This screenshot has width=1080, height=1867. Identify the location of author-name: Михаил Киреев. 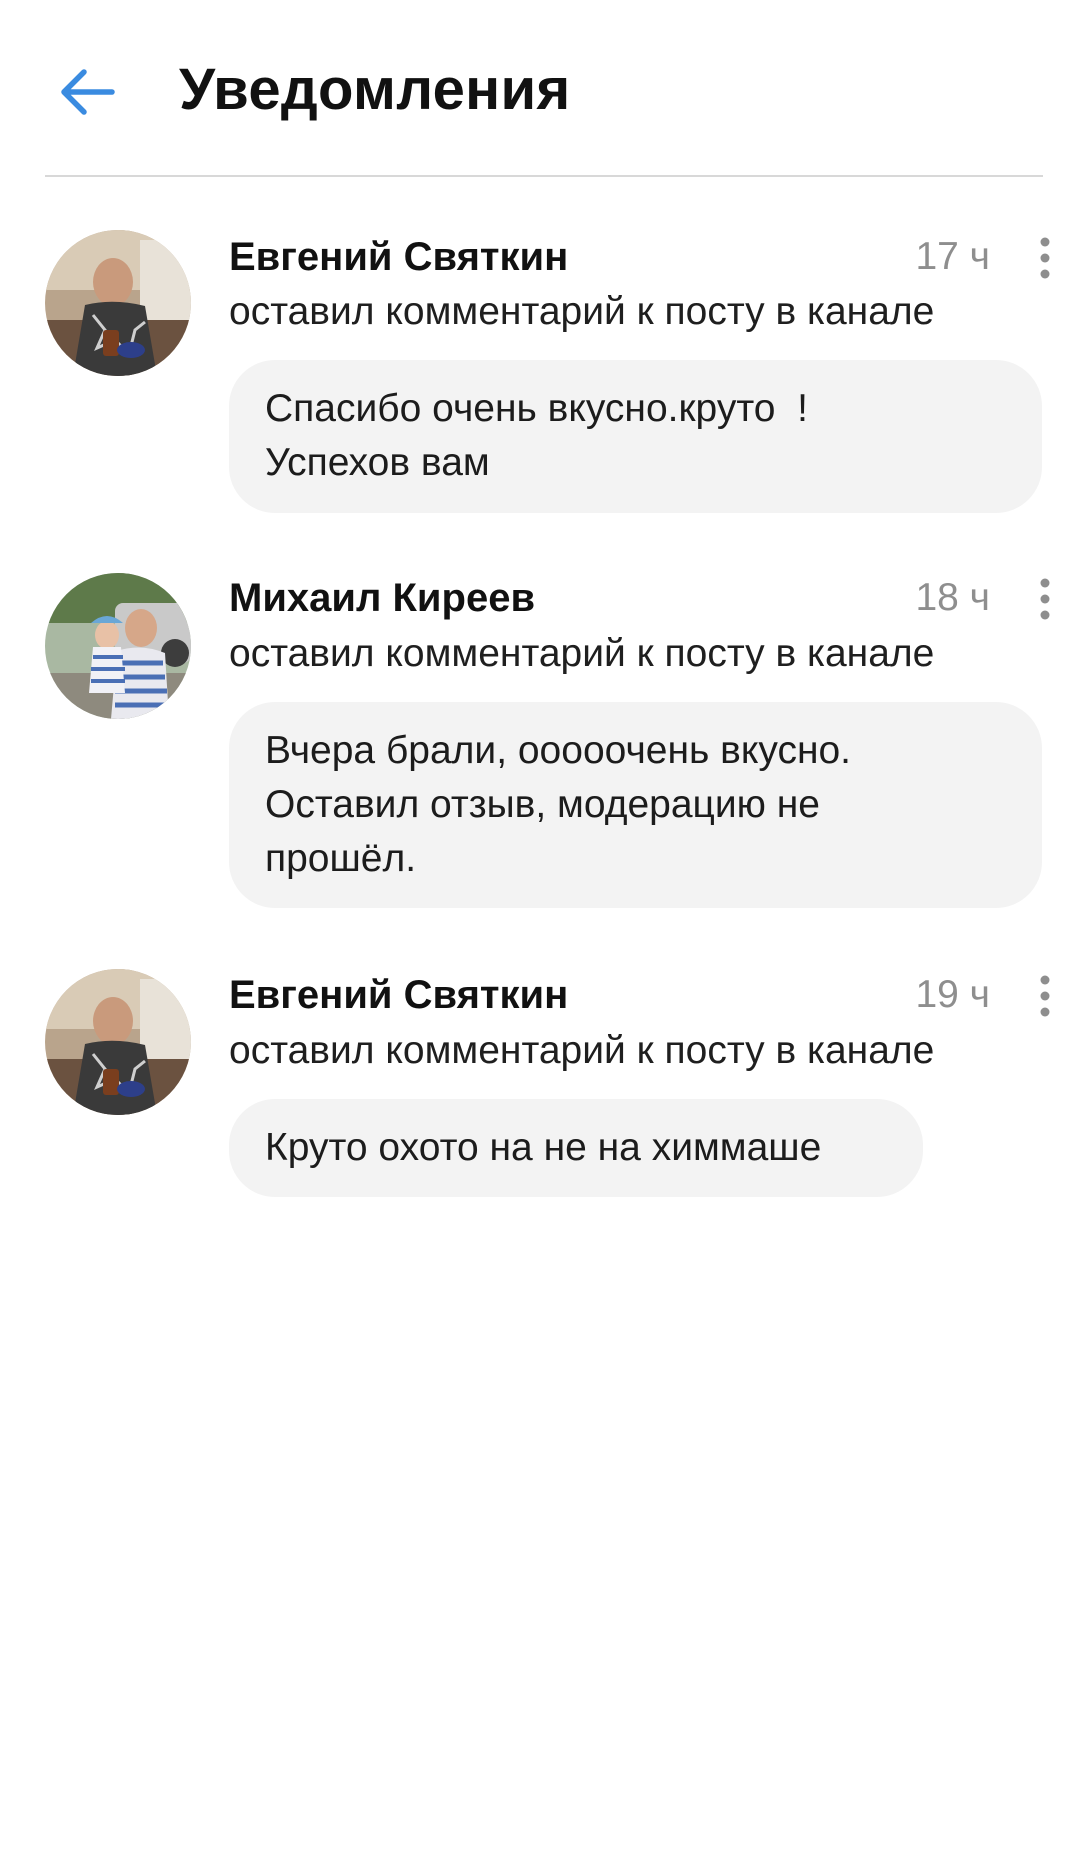
(382, 598).